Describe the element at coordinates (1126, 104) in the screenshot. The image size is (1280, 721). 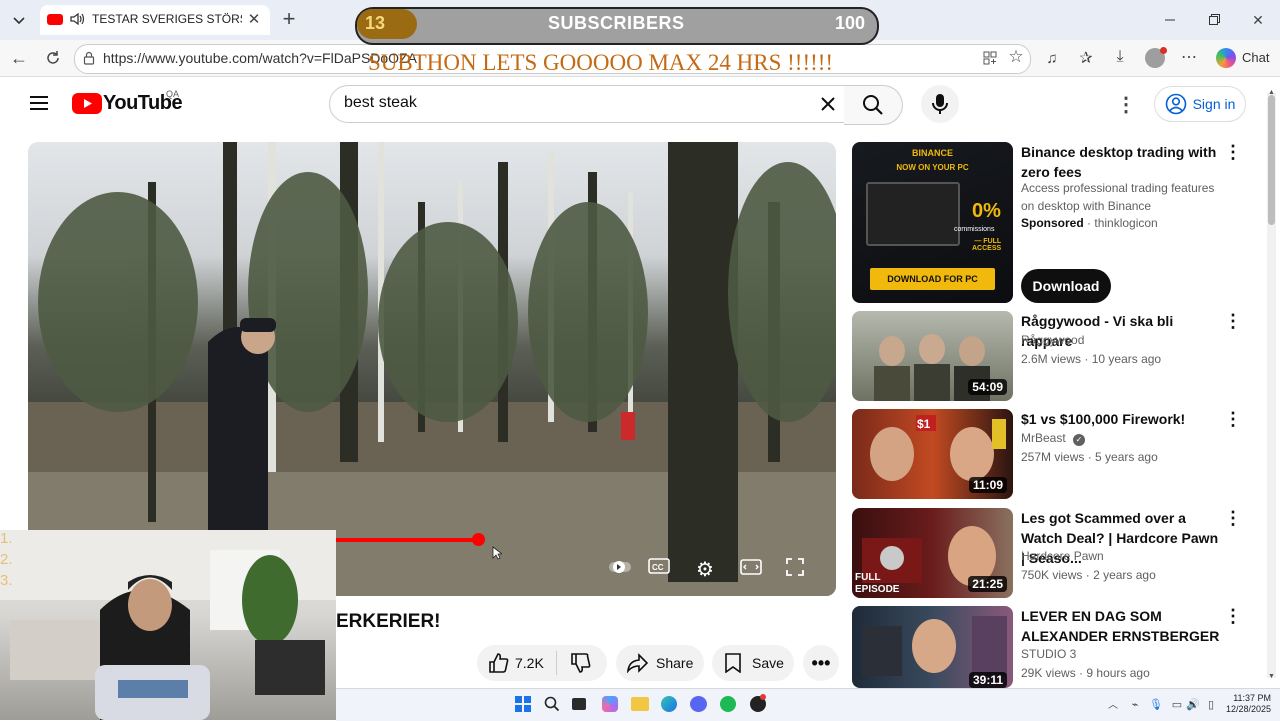
I see `settings-kebab-icon: ⋮` at that location.